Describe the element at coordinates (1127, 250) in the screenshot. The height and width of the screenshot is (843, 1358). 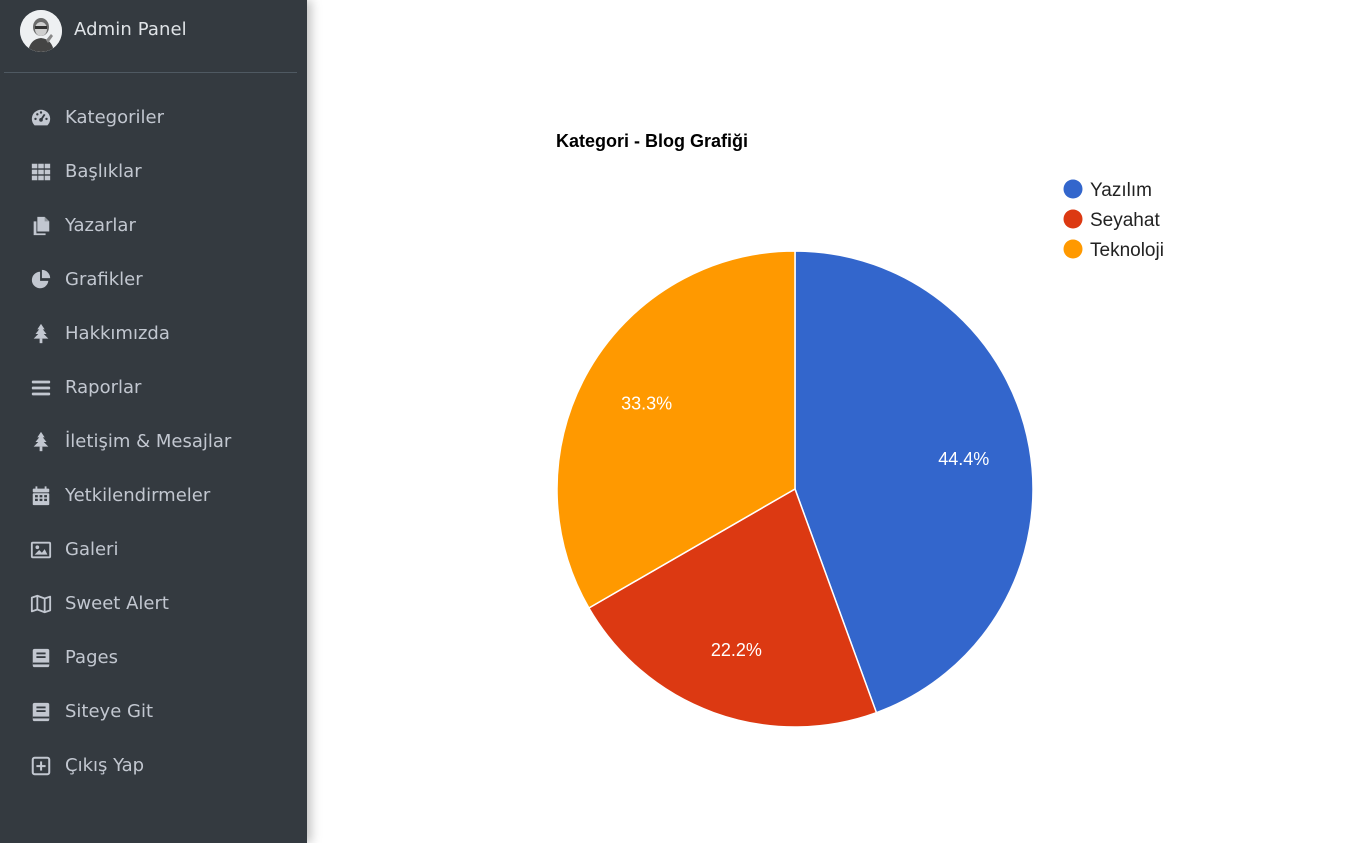
I see `legend-label-teknoloji: Teknoloji` at that location.